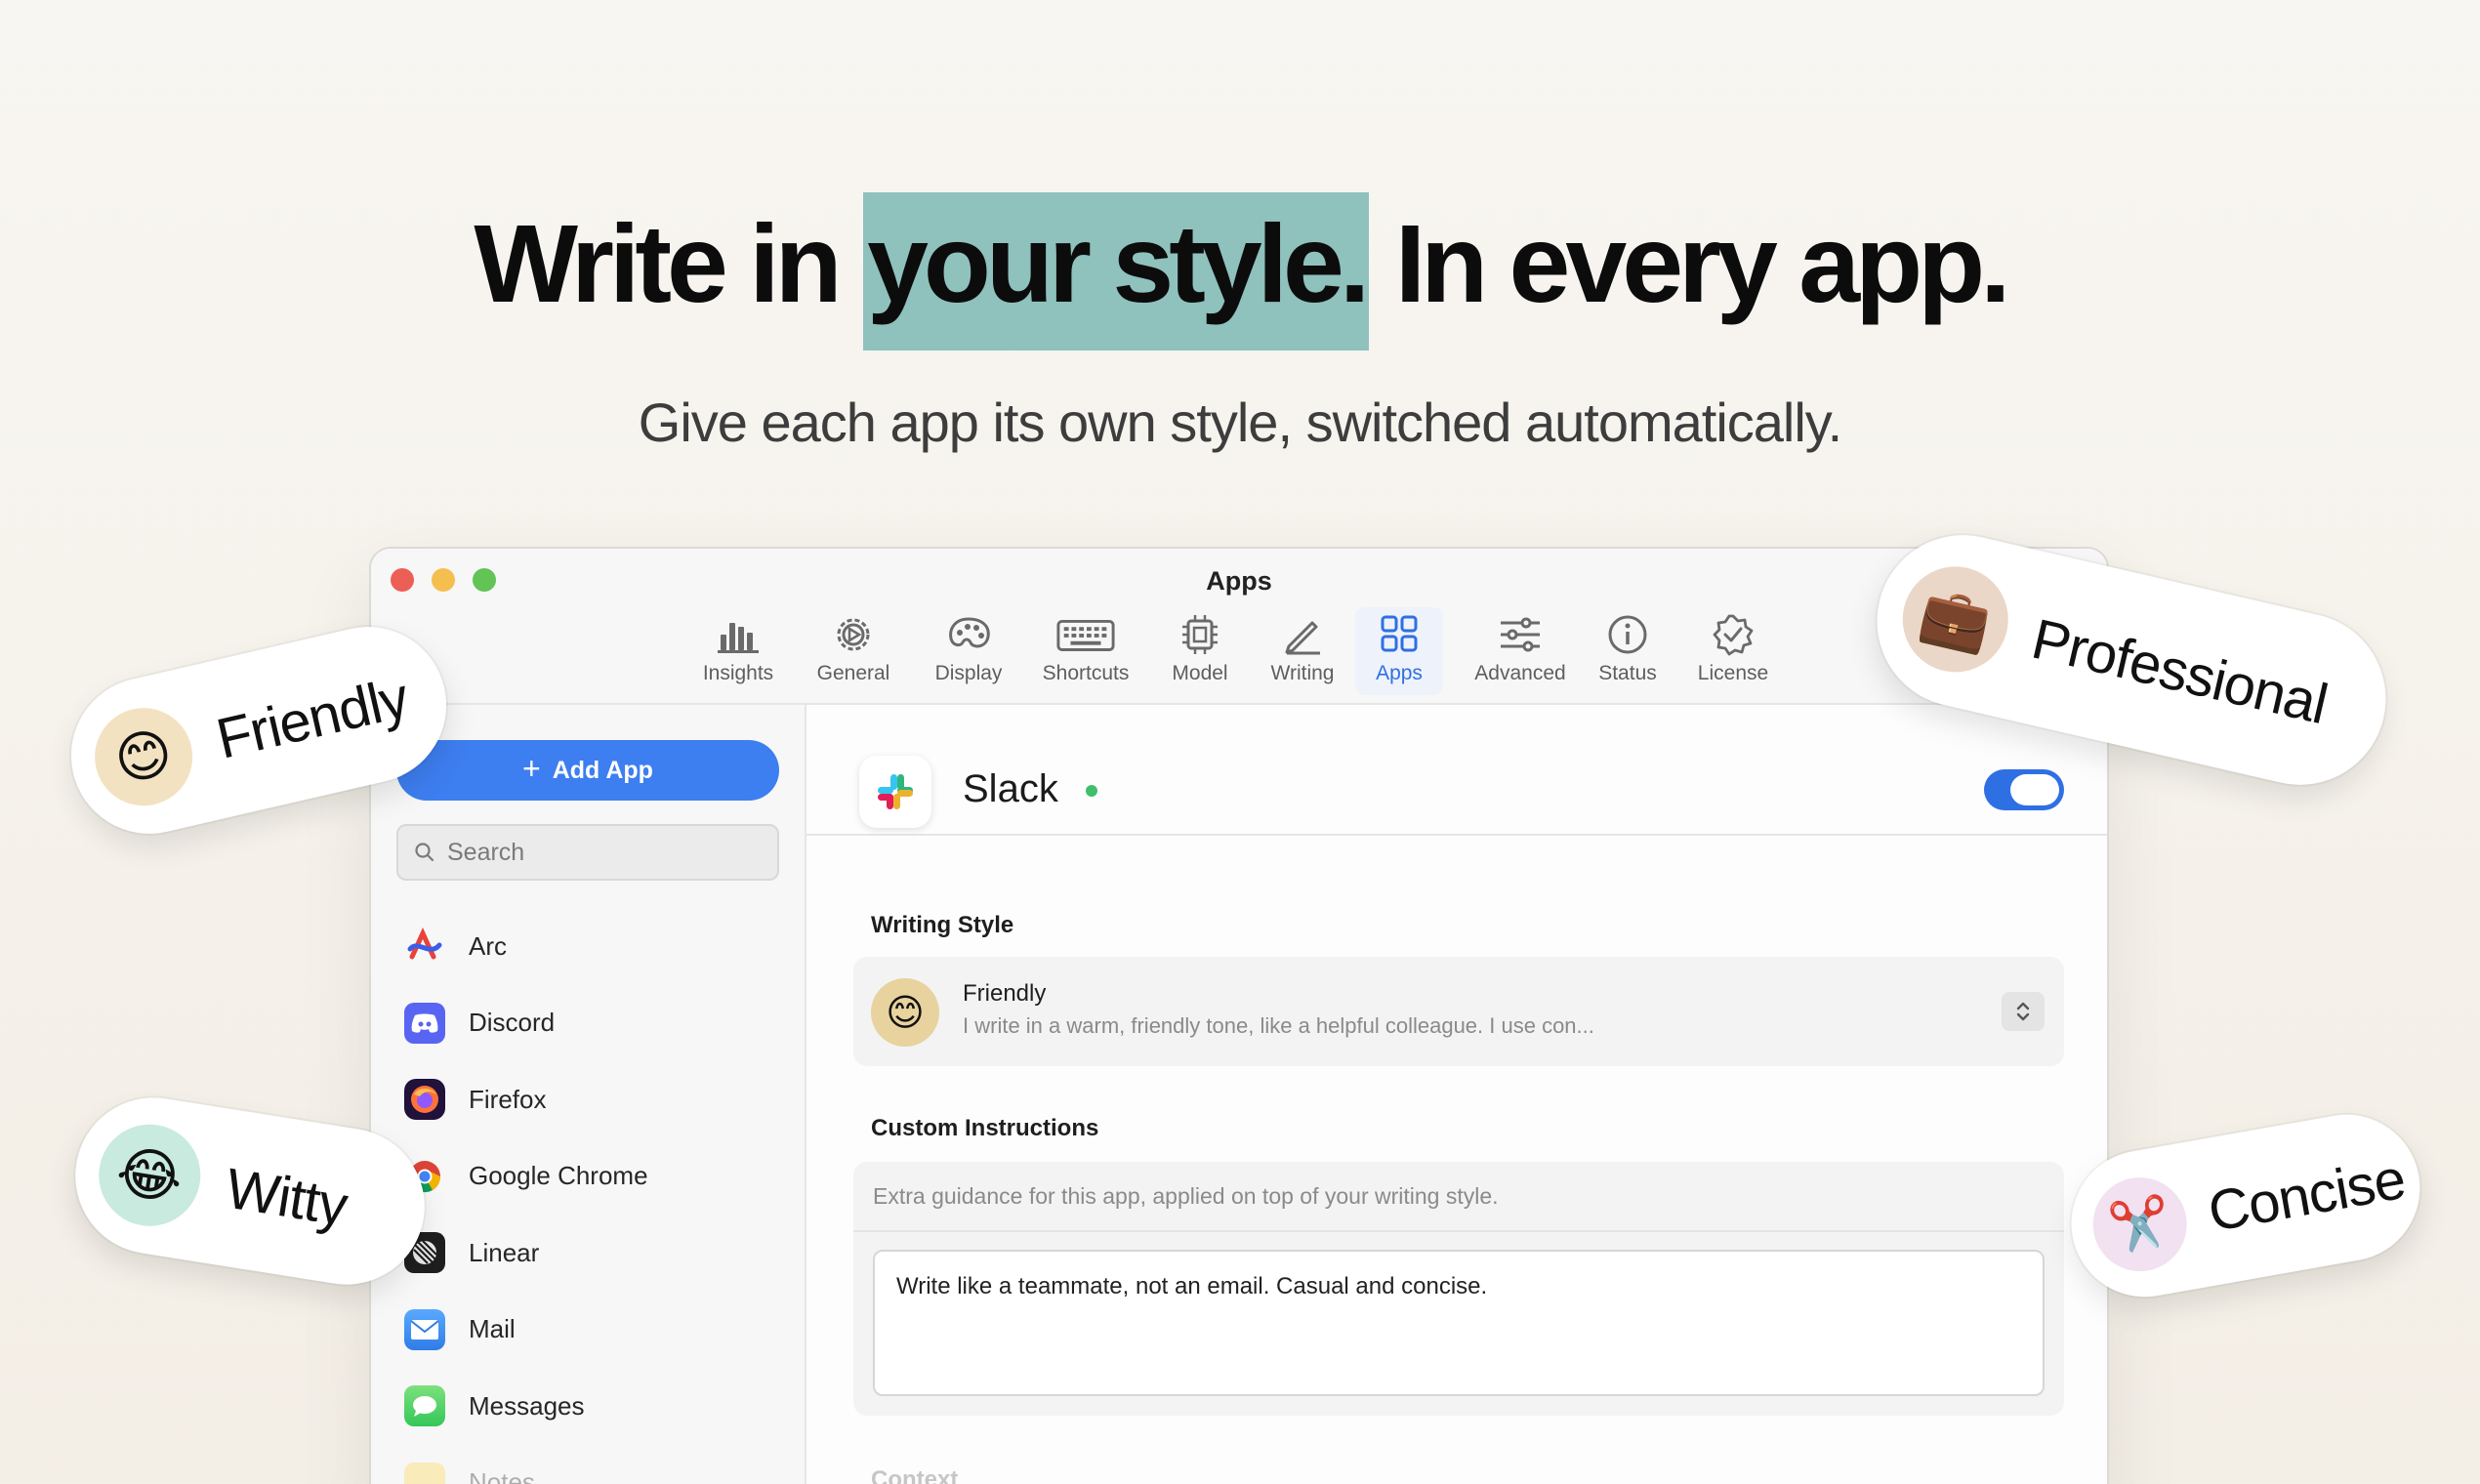 This screenshot has width=2480, height=1484. What do you see at coordinates (286, 1197) in the screenshot?
I see `pill-label: Witty` at bounding box center [286, 1197].